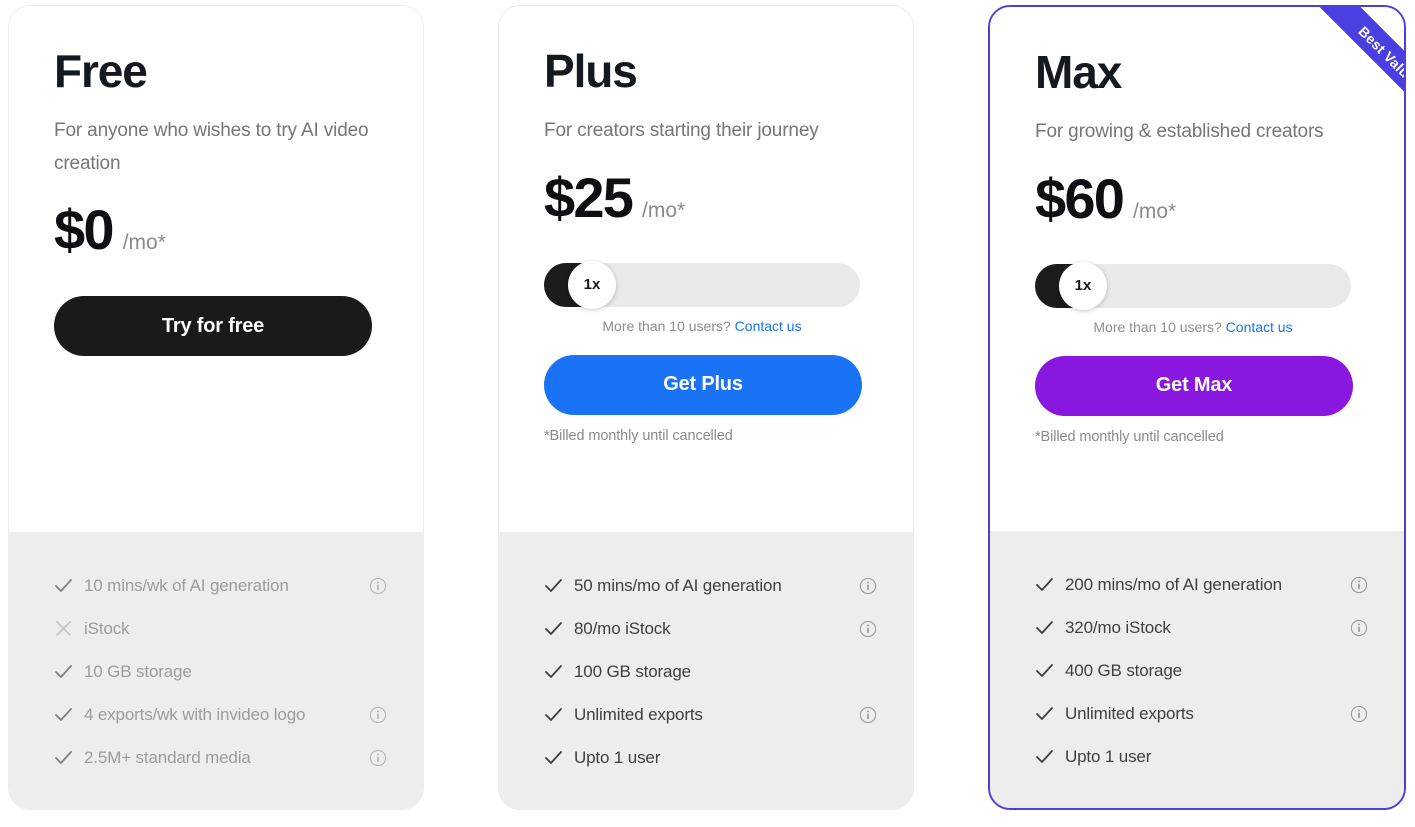 This screenshot has width=1415, height=827. I want to click on feature-row: 50 mins/mo of AI generation, so click(711, 585).